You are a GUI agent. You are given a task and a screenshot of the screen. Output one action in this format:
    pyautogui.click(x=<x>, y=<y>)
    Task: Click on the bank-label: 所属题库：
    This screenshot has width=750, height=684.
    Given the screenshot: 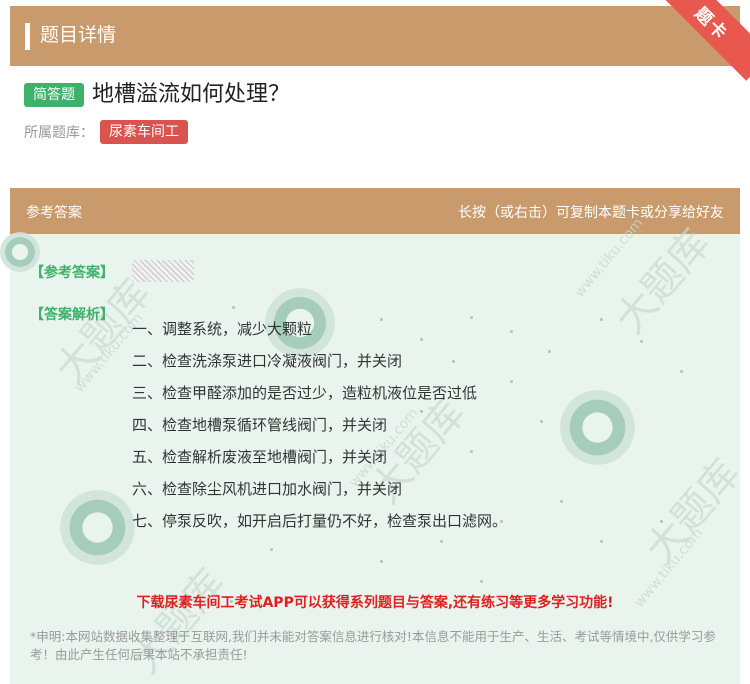 What is the action you would take?
    pyautogui.click(x=59, y=133)
    